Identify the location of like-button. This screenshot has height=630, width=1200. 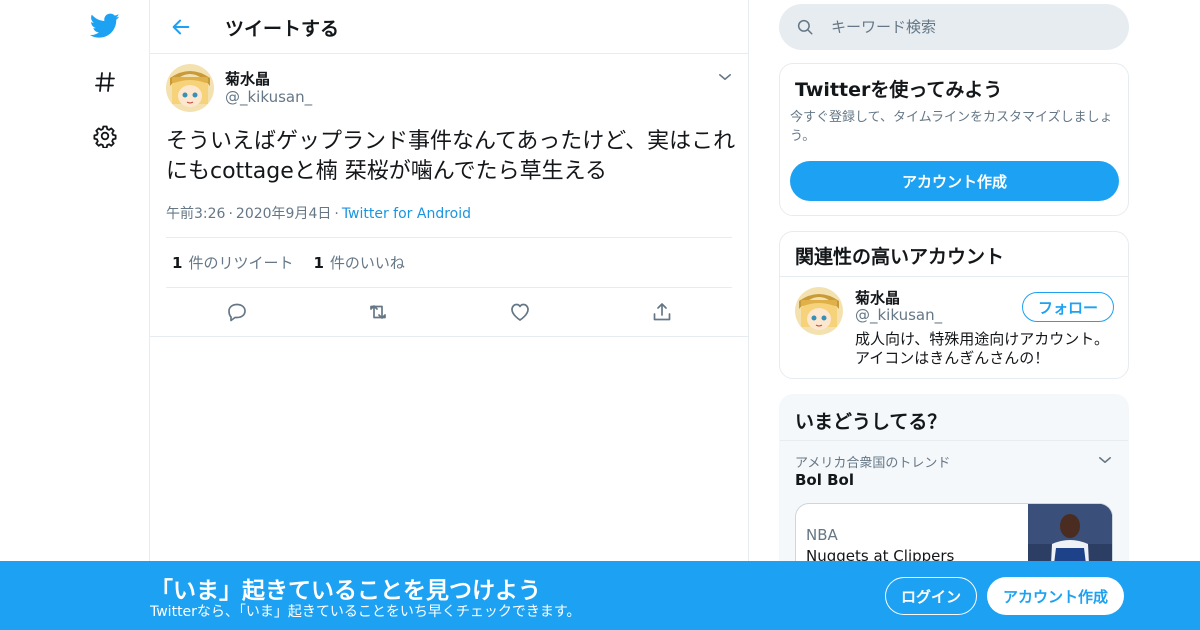
(520, 312).